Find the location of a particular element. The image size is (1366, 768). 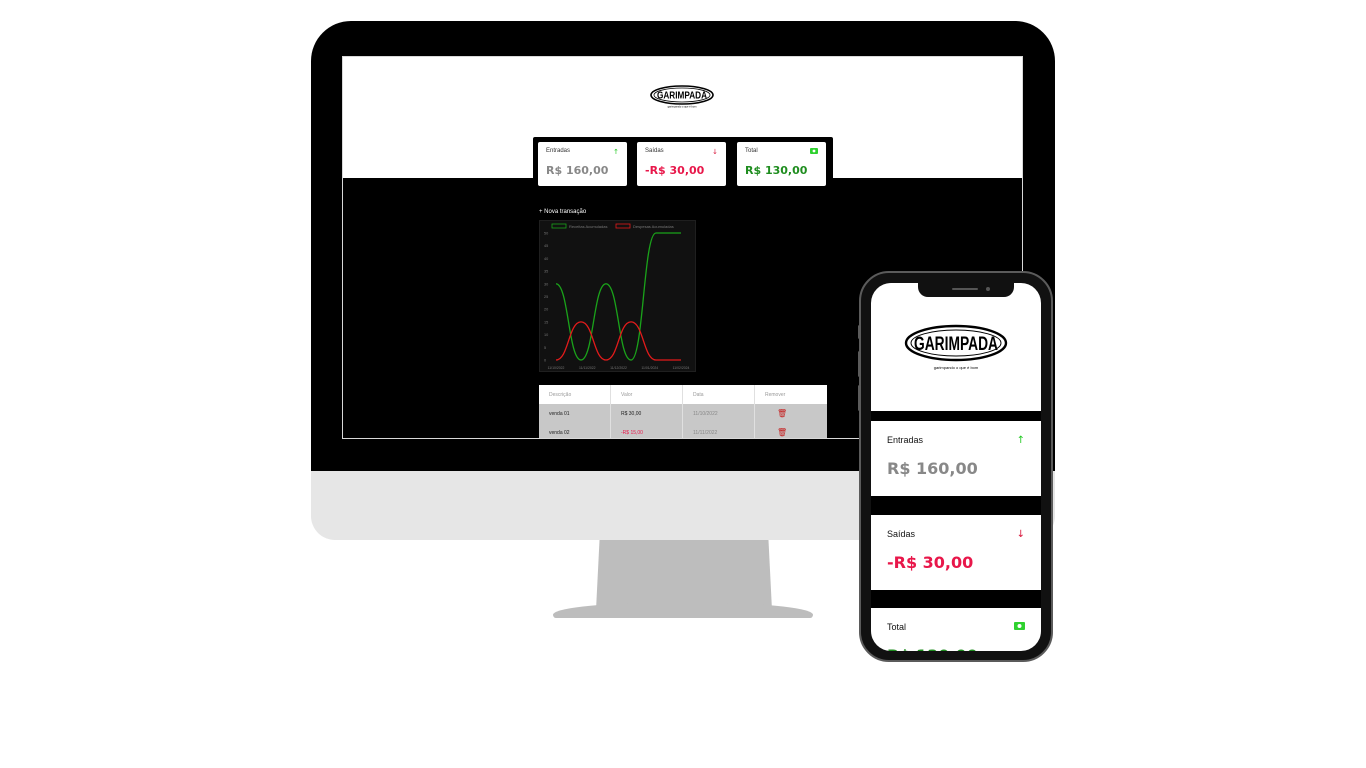

expense-card: Saídas ↓ -R$ 30,00 is located at coordinates (681, 164).